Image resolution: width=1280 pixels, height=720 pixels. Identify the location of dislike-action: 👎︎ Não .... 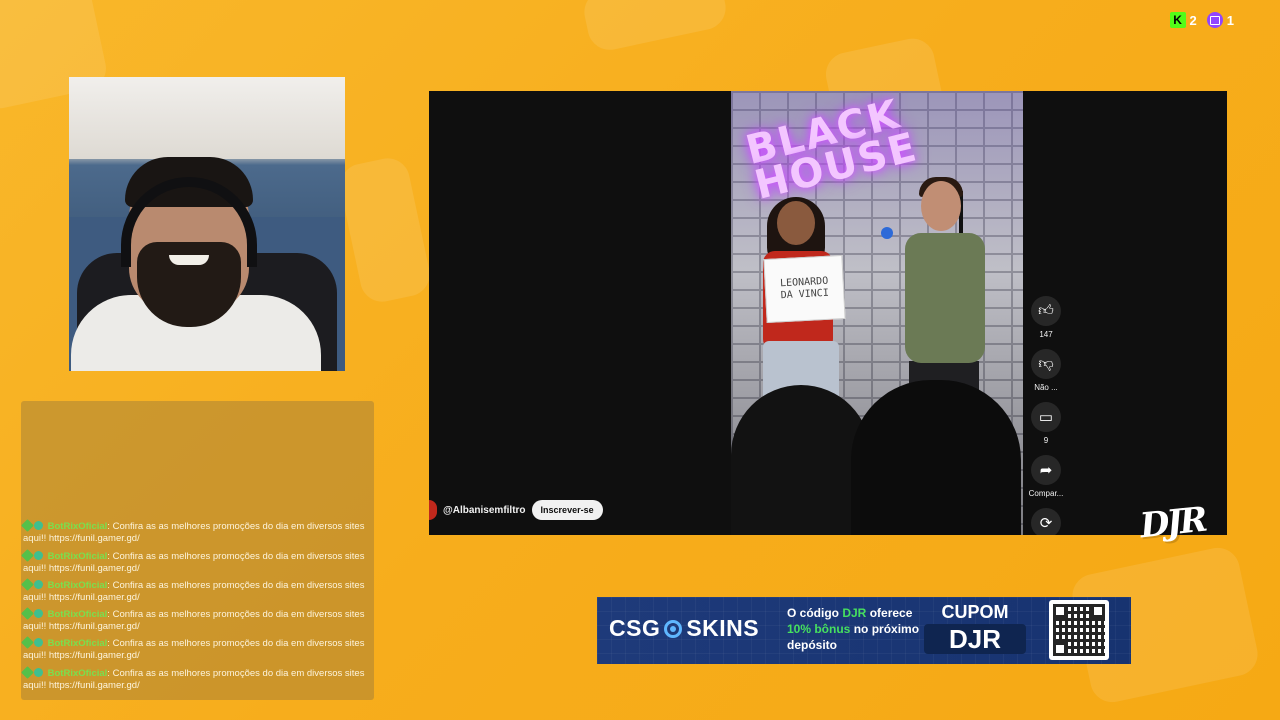
(1046, 370).